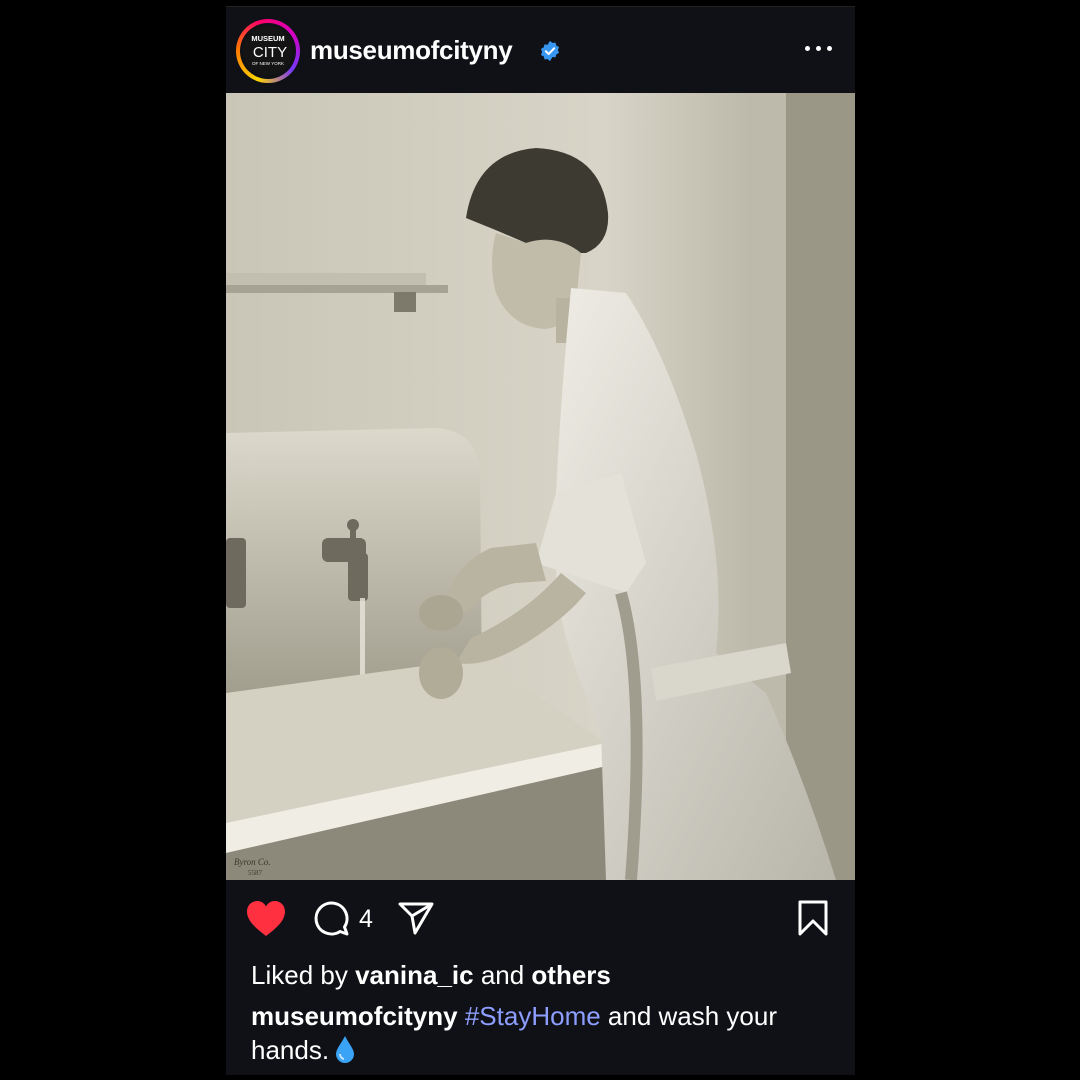 The height and width of the screenshot is (1080, 1080). I want to click on museum-logo: MUSEUM CITY OF NEW YORK, so click(268, 51).